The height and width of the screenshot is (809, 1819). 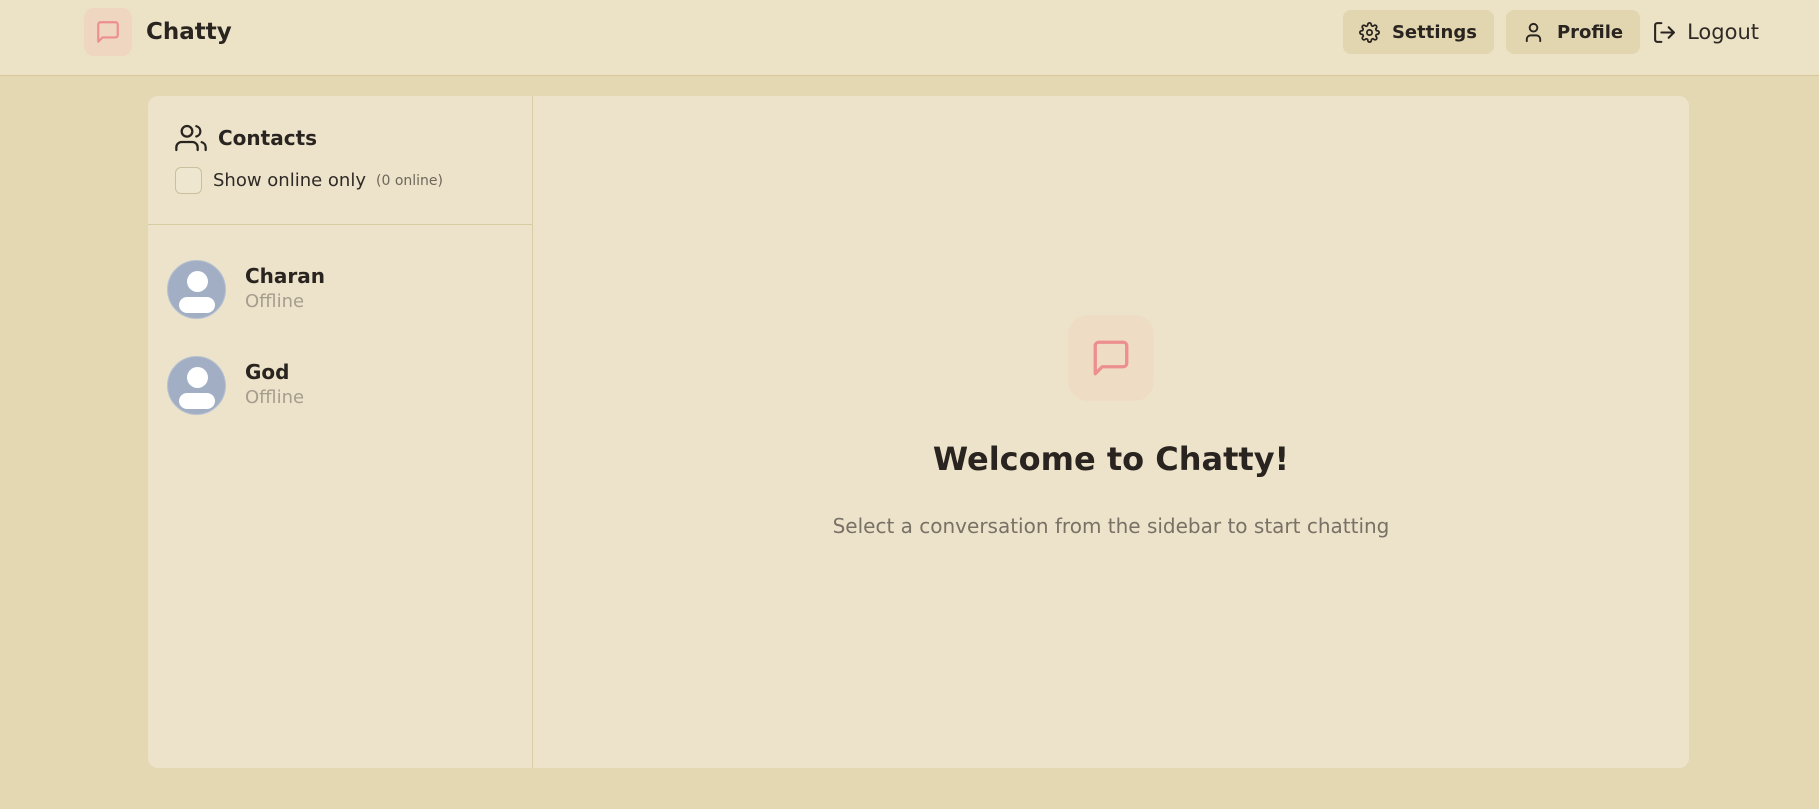 What do you see at coordinates (285, 276) in the screenshot?
I see `contact-name: Charan` at bounding box center [285, 276].